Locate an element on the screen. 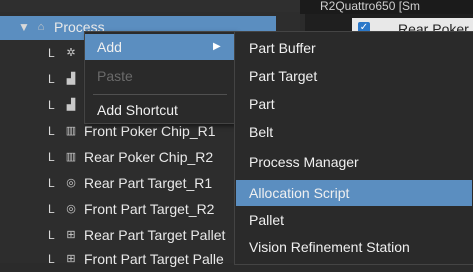 This screenshot has width=473, height=272. submenu-item-part: Part is located at coordinates (262, 104).